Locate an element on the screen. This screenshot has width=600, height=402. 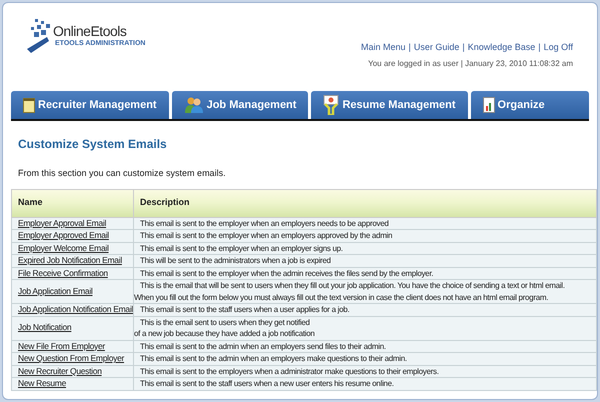
email-name-link: Job Notification is located at coordinates (45, 327).